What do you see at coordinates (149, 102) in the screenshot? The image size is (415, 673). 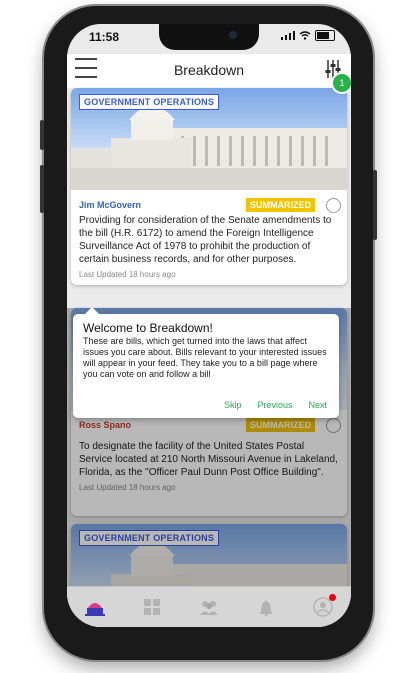 I see `category-tag: GOVERNMENT OPERATIONS` at bounding box center [149, 102].